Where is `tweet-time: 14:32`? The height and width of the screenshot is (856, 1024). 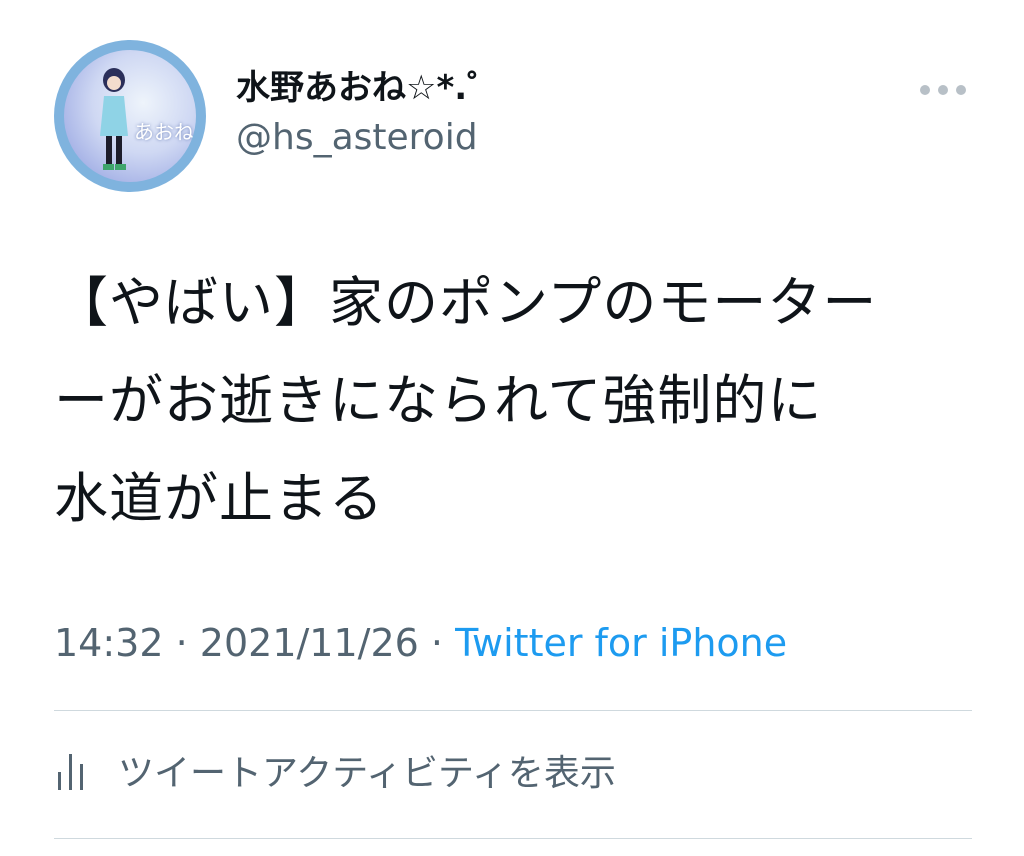
tweet-time: 14:32 is located at coordinates (109, 643).